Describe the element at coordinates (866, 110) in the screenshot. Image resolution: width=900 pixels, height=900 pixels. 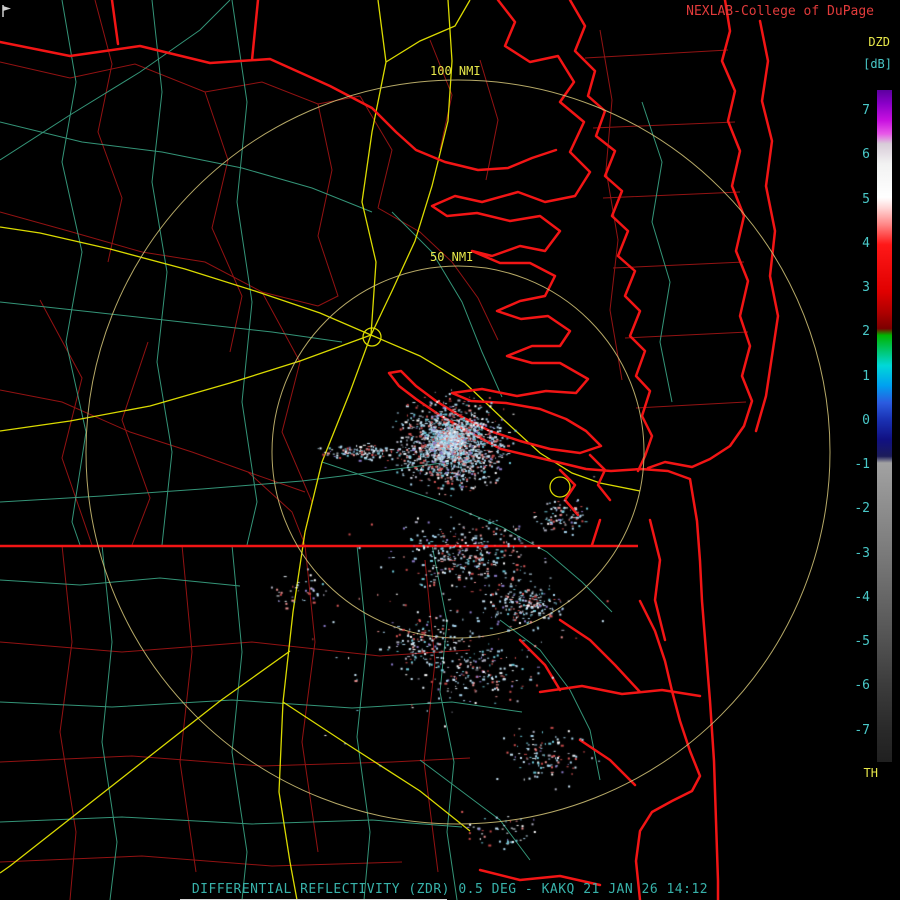
I see `colorbar-tick-label: 7` at that location.